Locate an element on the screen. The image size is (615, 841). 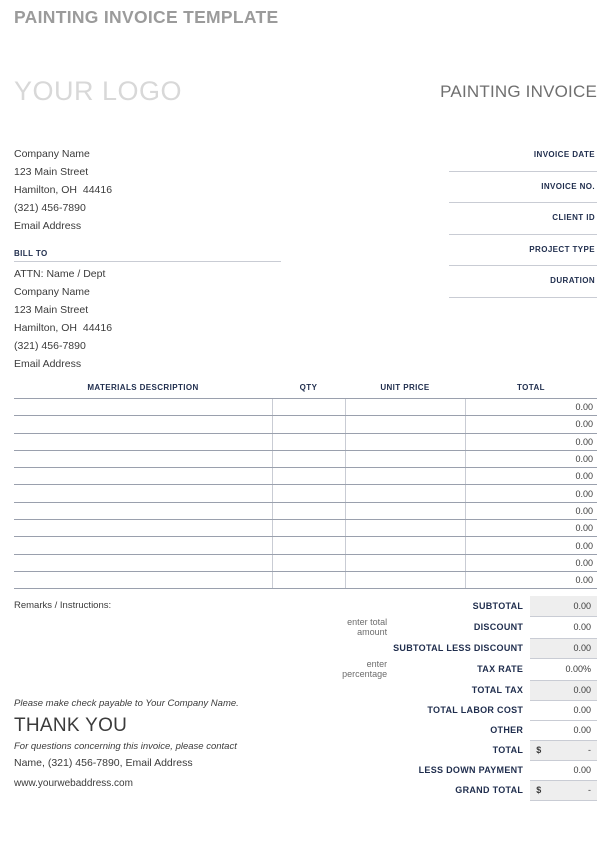
meta-field-row: DURATION is located at coordinates (523, 282).